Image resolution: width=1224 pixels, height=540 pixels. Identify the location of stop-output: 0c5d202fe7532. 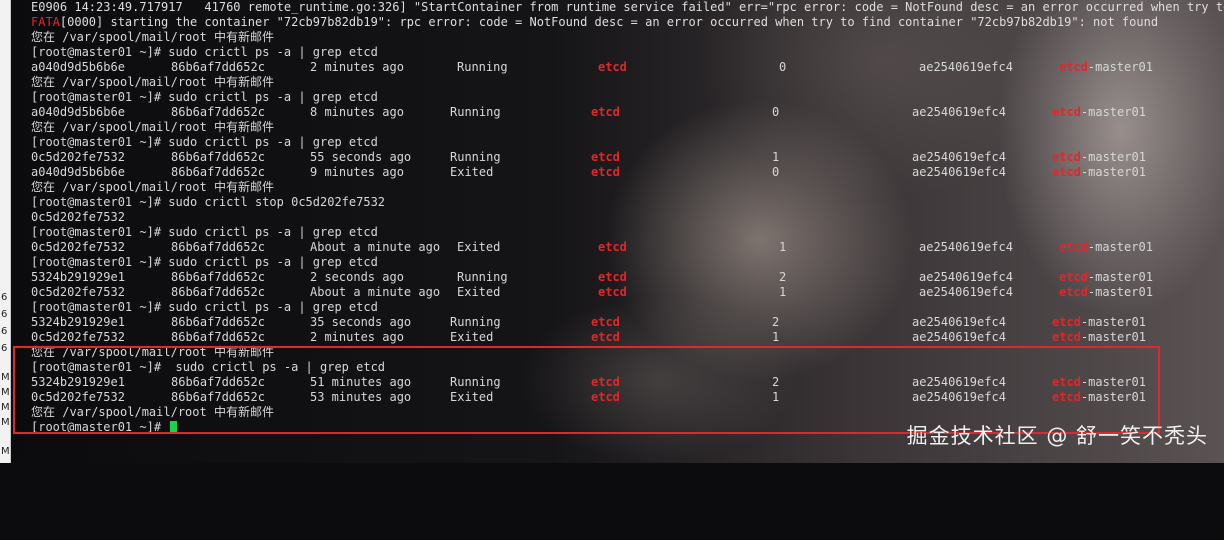
(78, 217).